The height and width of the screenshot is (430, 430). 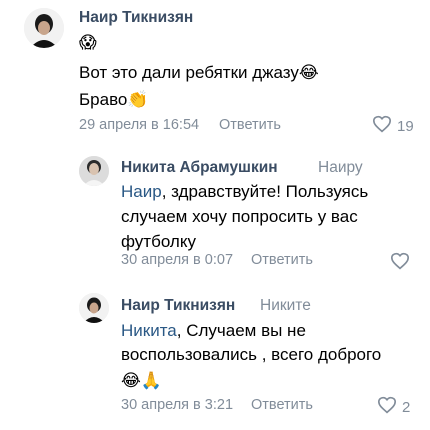 I want to click on comment-text-line: Наир, здравствуйте! Пользуясь, so click(x=244, y=192).